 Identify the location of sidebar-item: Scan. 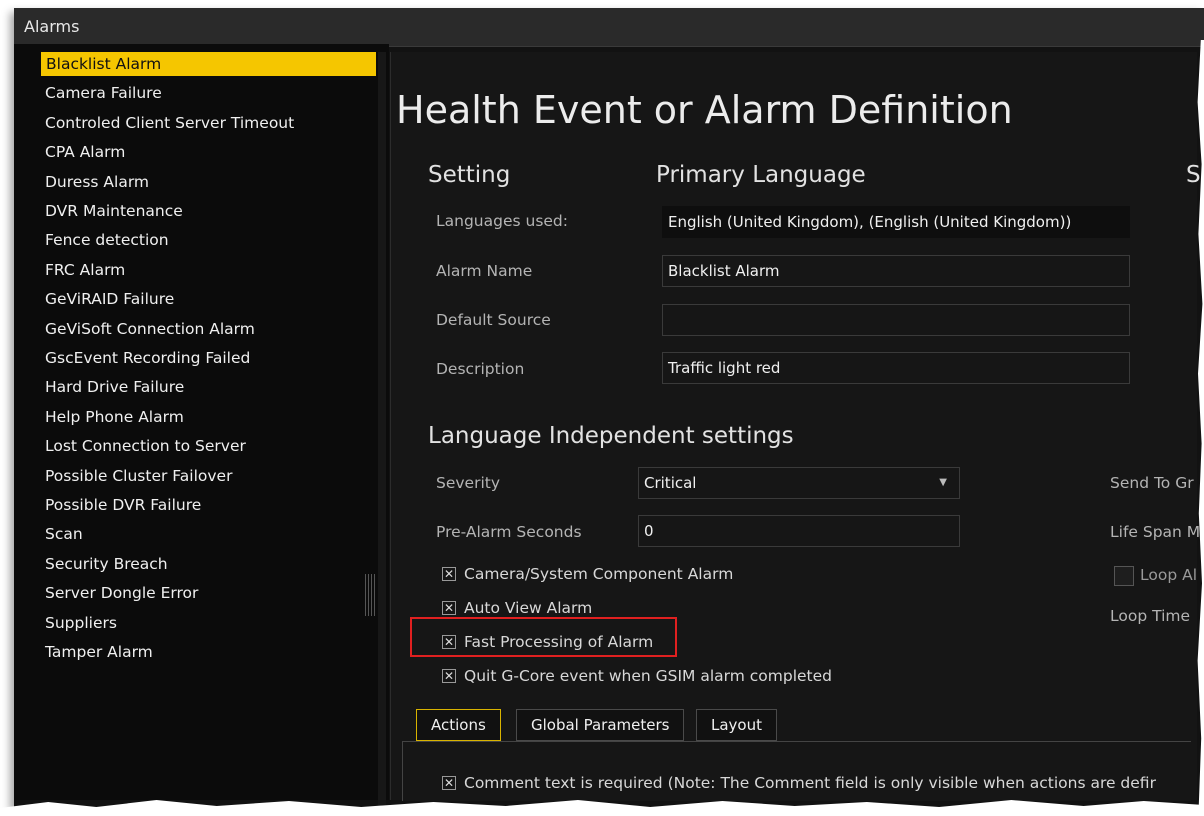
(205, 534).